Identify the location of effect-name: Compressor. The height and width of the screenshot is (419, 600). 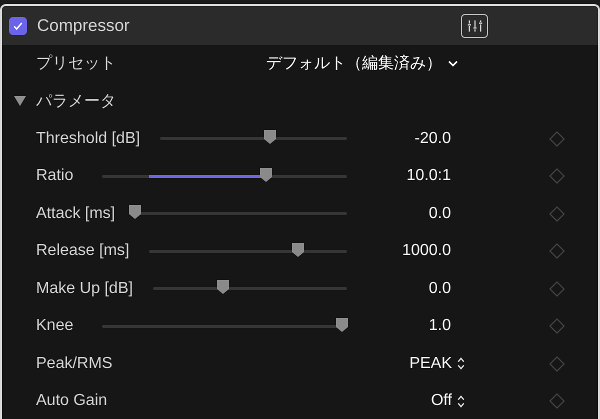
(83, 26).